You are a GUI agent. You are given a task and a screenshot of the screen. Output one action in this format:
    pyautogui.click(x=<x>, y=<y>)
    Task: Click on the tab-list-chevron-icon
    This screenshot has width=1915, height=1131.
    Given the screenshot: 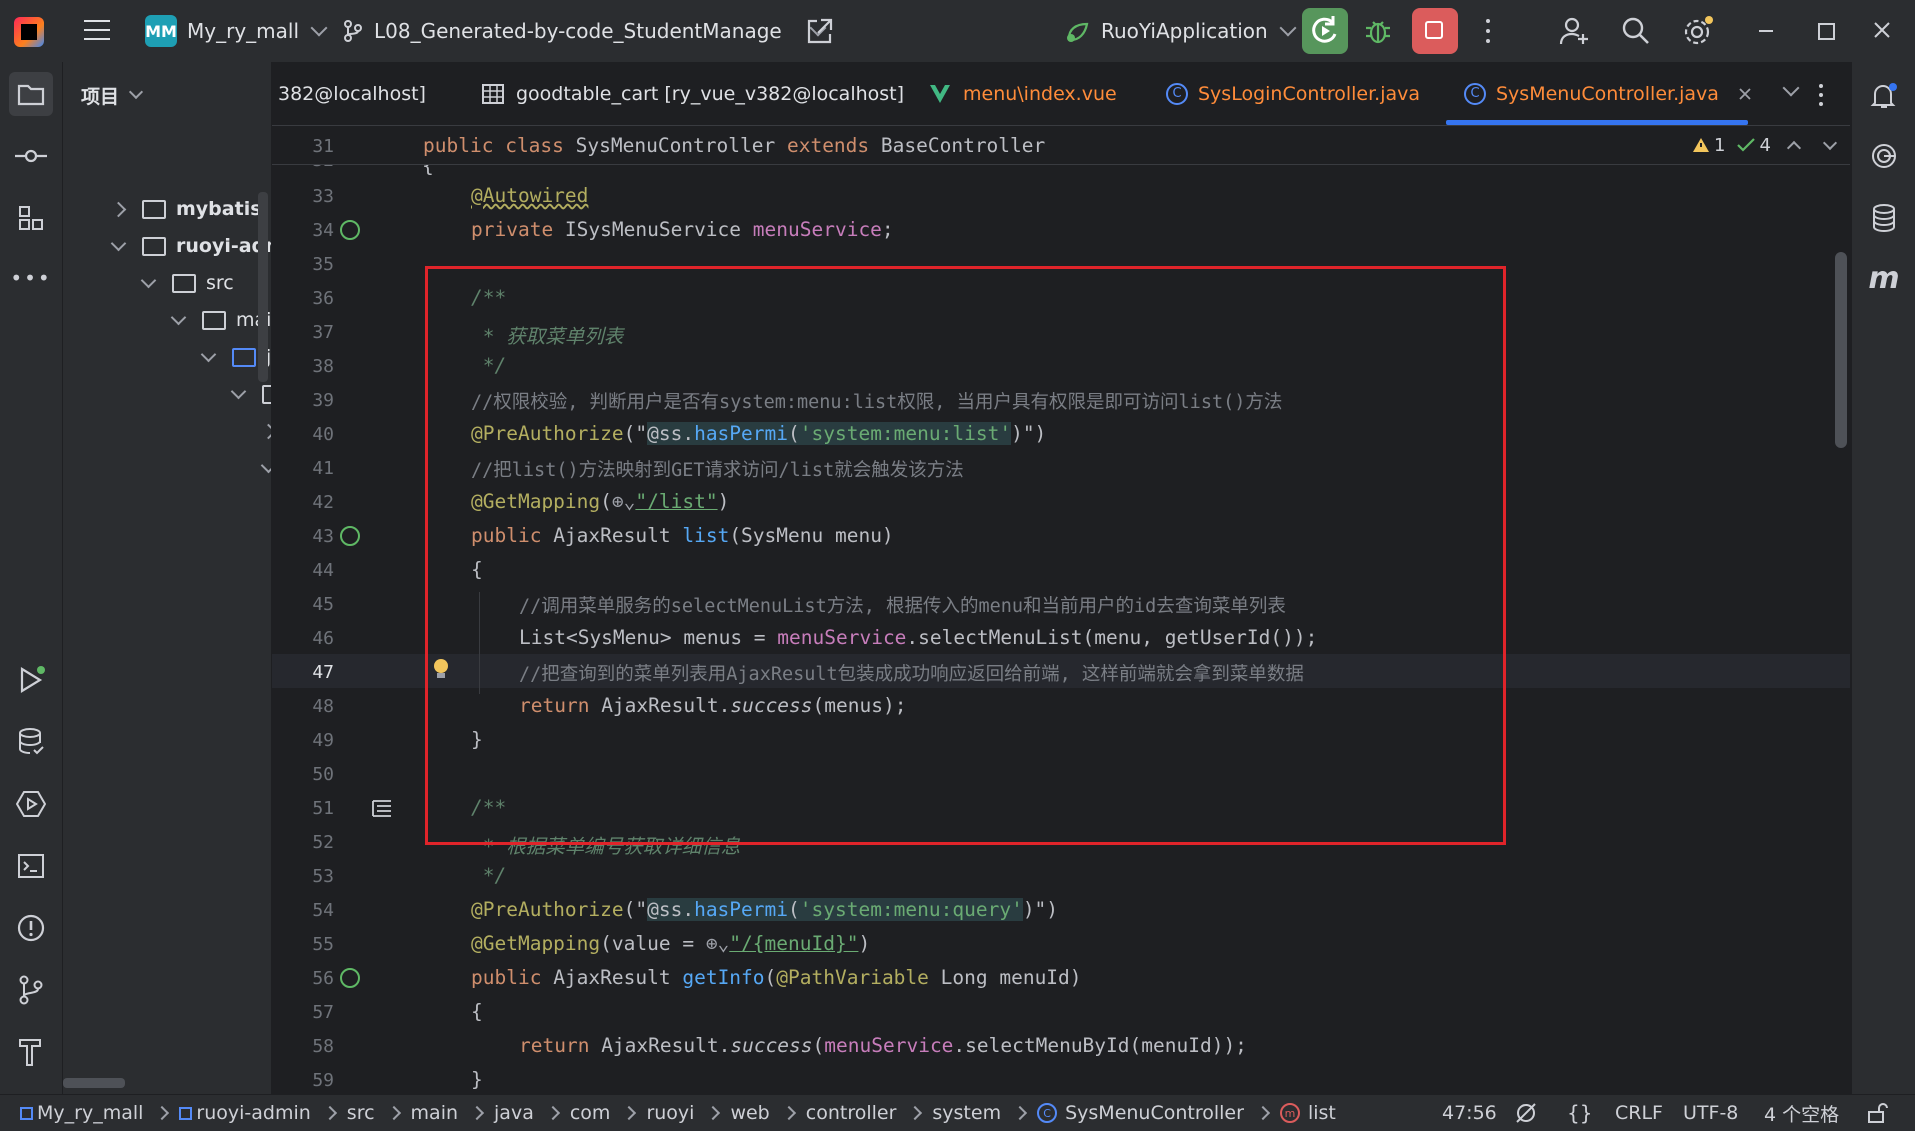 What is the action you would take?
    pyautogui.click(x=1791, y=88)
    